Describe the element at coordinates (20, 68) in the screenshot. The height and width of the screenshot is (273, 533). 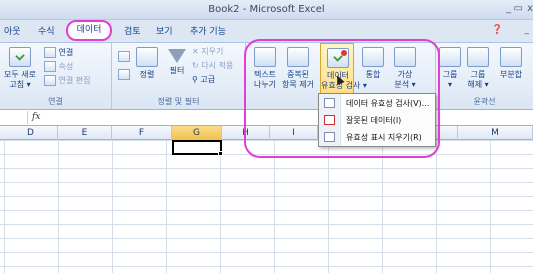
I see `refresh-all-button: 모두 새로 고침 ▾` at that location.